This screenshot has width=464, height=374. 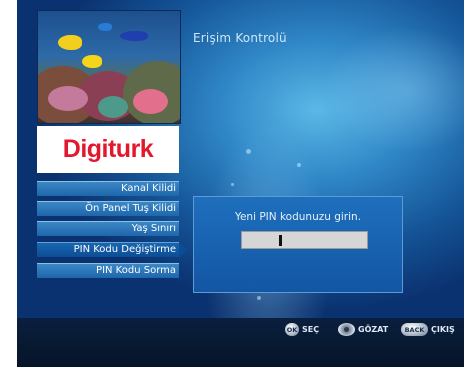 I want to click on pin-dialog: Yeni PIN kodunuzu girin., so click(x=298, y=244).